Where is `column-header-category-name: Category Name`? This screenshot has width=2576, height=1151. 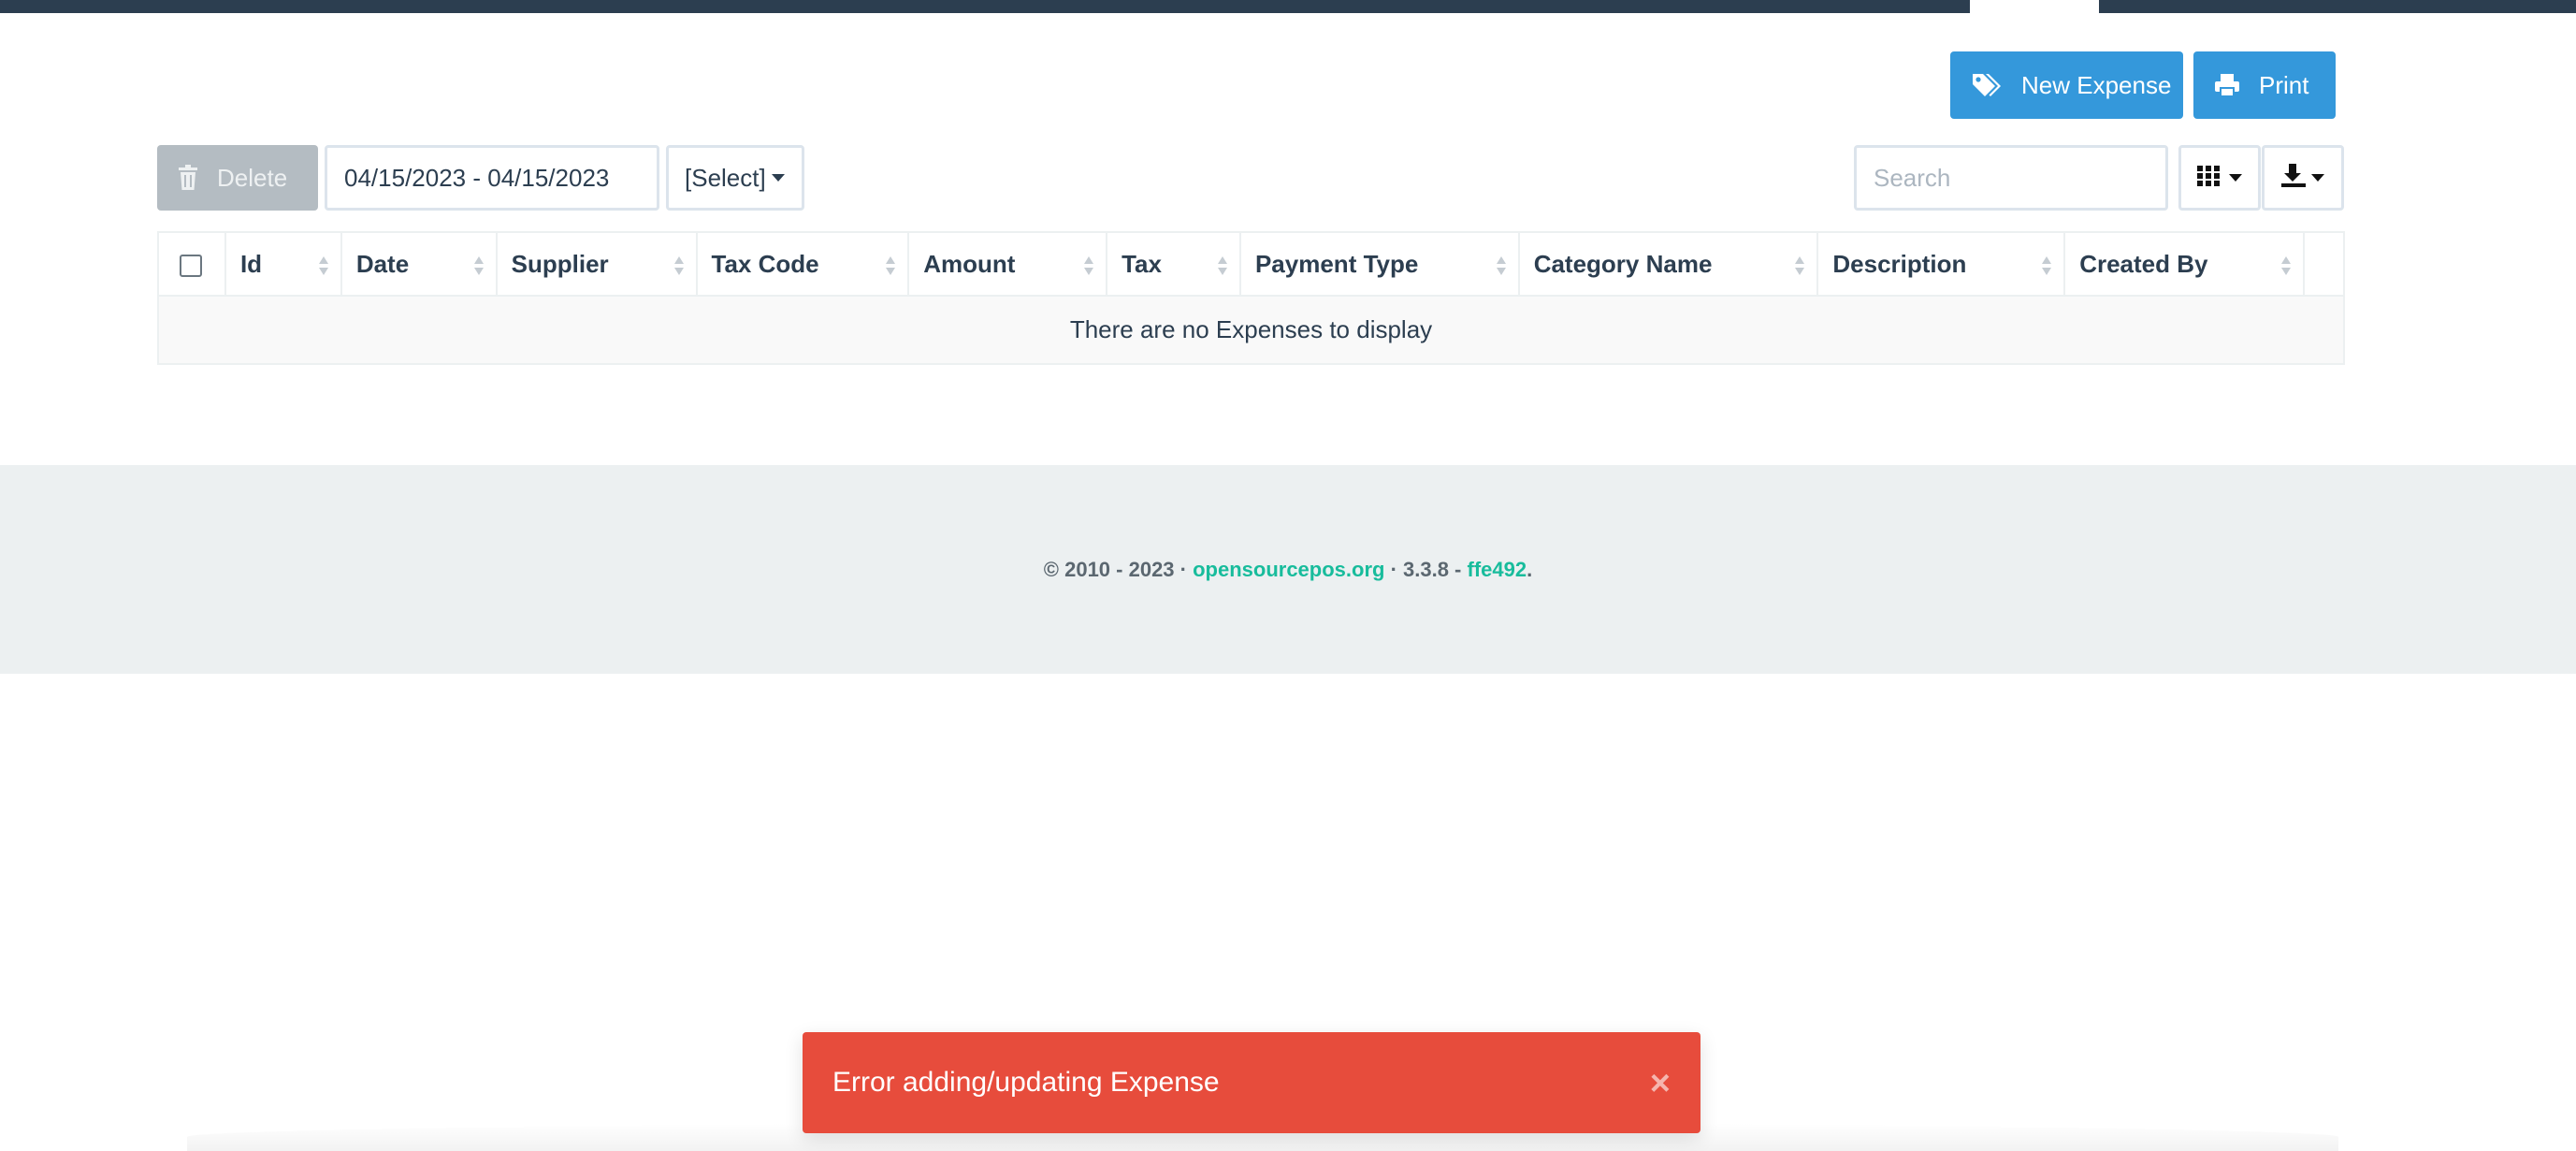 column-header-category-name: Category Name is located at coordinates (1668, 264).